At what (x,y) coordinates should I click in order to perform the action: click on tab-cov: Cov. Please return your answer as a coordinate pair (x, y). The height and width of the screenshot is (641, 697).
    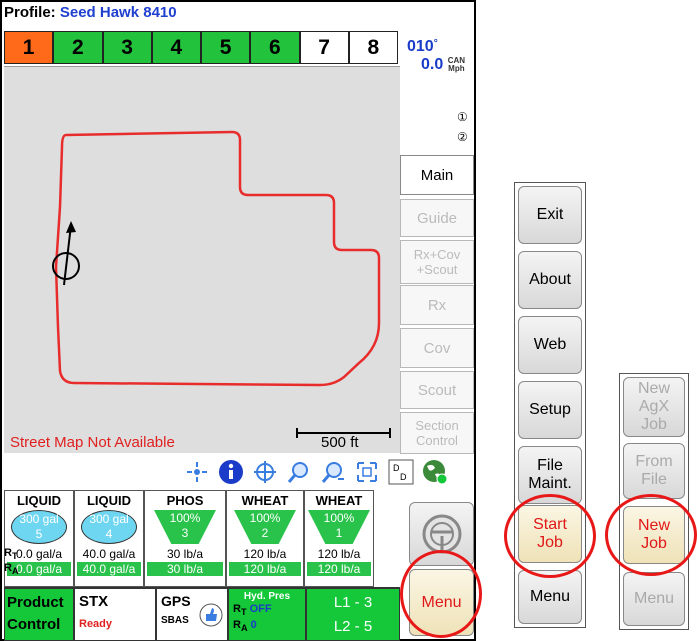
    Looking at the image, I should click on (437, 348).